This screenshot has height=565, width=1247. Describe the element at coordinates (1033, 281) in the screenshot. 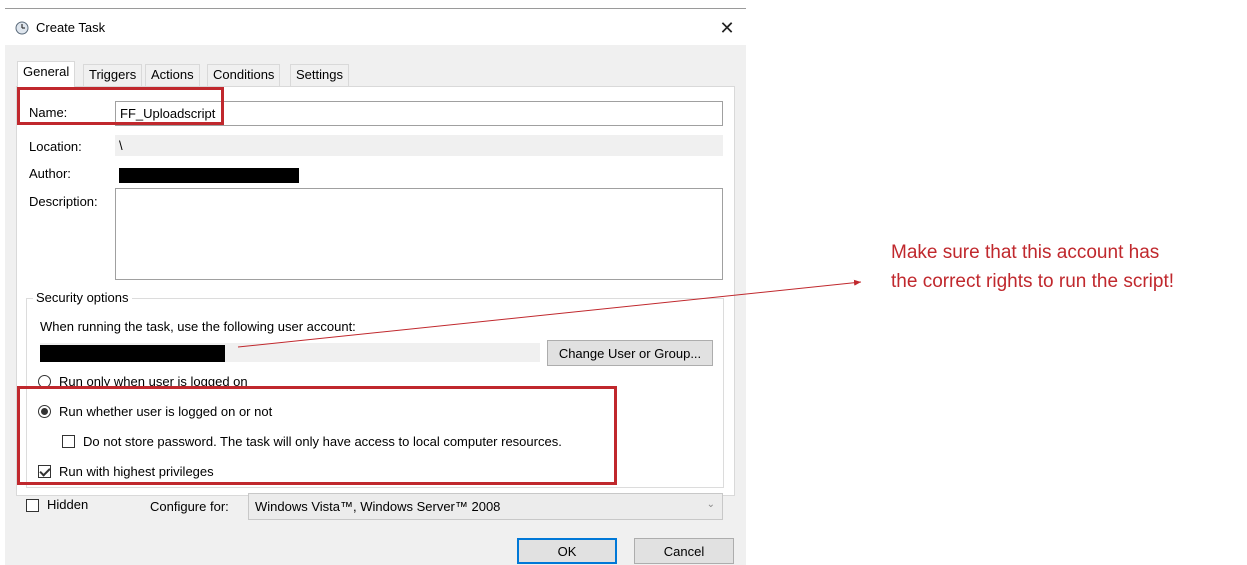

I see `annotation-line-2: the correct rights to run the script!` at that location.